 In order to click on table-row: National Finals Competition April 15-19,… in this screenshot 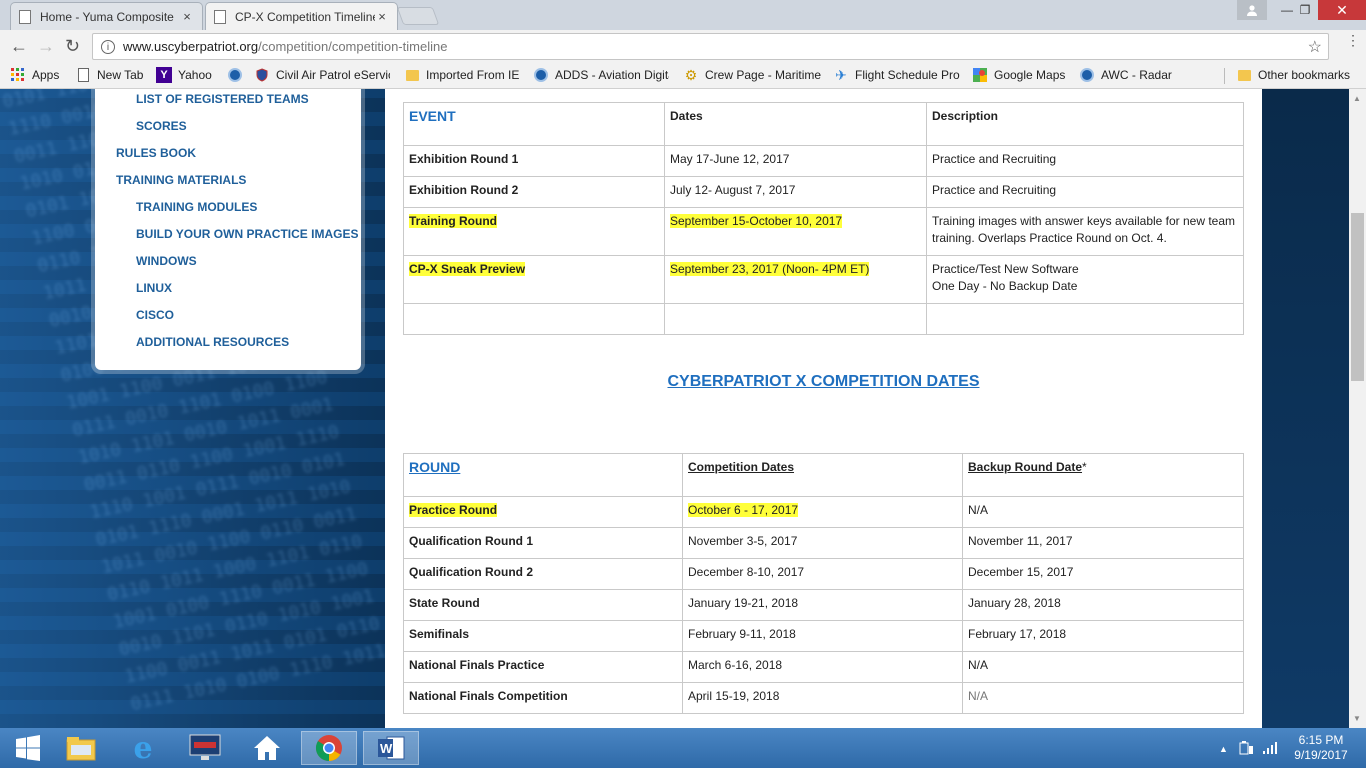, I will do `click(823, 698)`.